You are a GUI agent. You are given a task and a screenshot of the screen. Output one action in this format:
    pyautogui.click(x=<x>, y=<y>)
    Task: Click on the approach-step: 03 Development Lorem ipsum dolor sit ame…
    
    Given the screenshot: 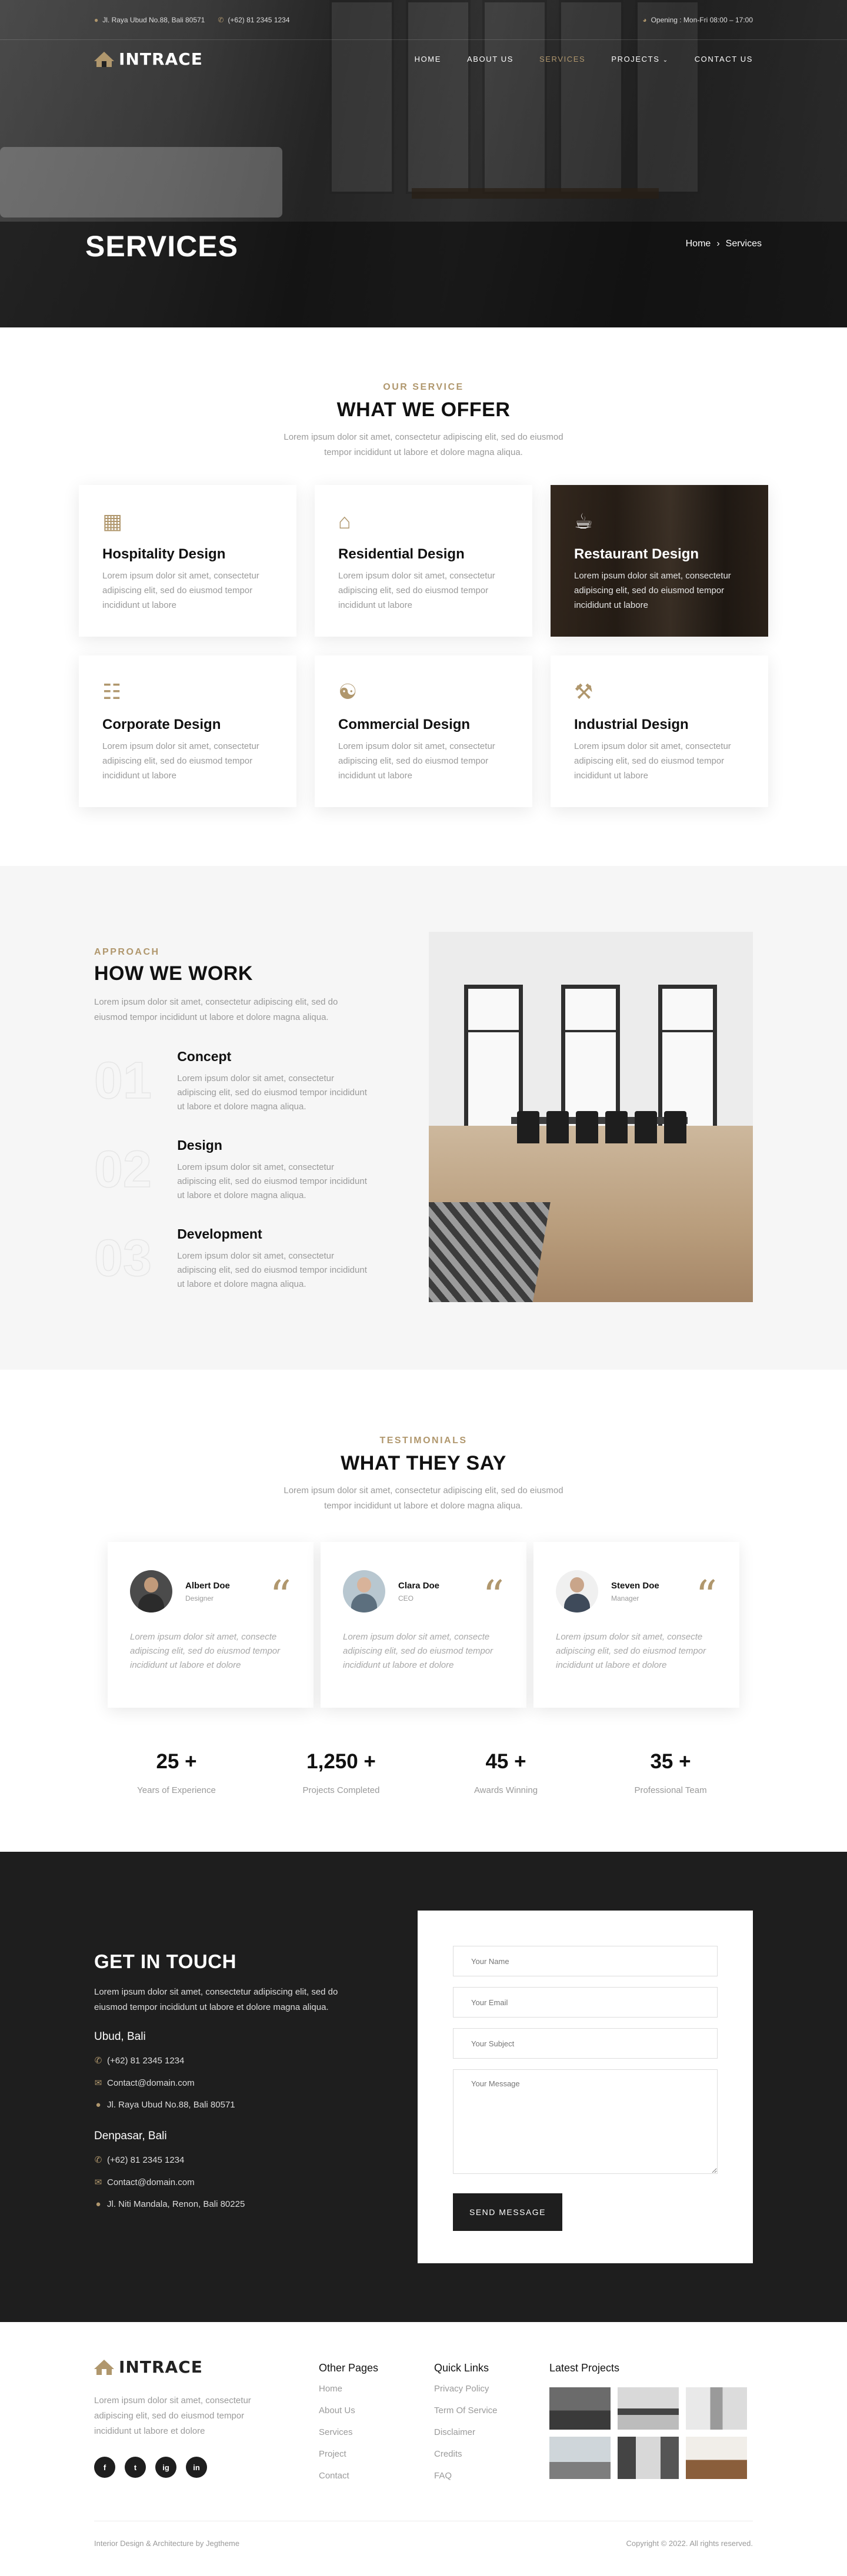 What is the action you would take?
    pyautogui.click(x=232, y=1259)
    